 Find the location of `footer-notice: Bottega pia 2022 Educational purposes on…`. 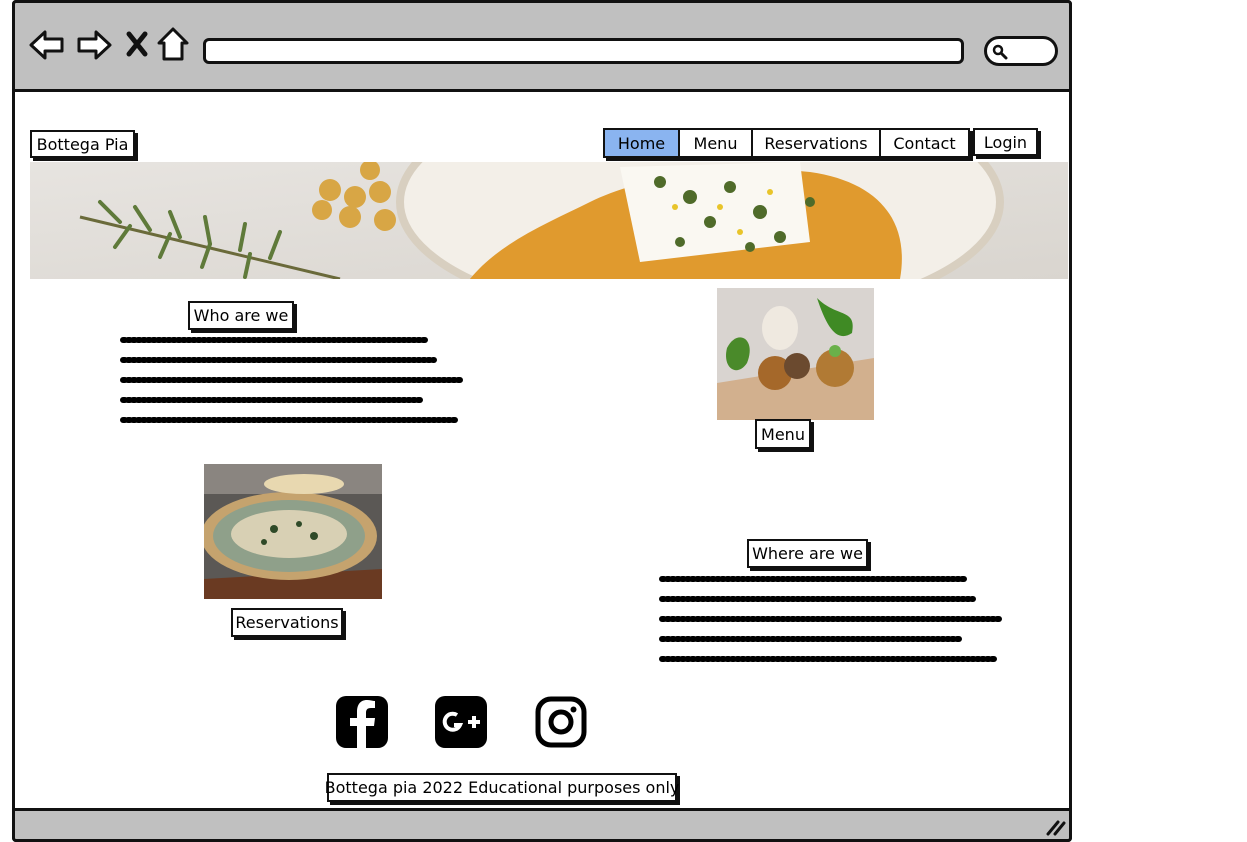

footer-notice: Bottega pia 2022 Educational purposes on… is located at coordinates (502, 787).